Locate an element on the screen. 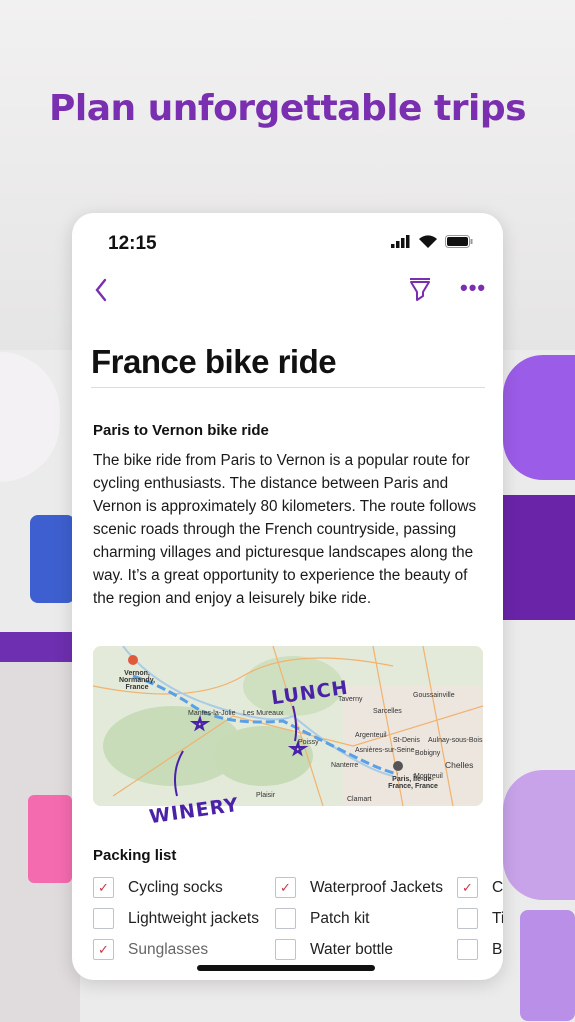 The image size is (575, 1022). checklist-item: ✓ Waterproof Jackets is located at coordinates (359, 887).